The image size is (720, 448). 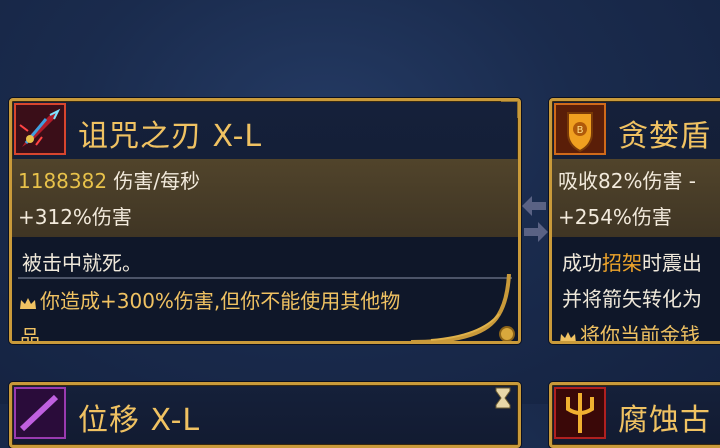 What do you see at coordinates (632, 299) in the screenshot?
I see `desc-line-2: 并将箭矢转化为` at bounding box center [632, 299].